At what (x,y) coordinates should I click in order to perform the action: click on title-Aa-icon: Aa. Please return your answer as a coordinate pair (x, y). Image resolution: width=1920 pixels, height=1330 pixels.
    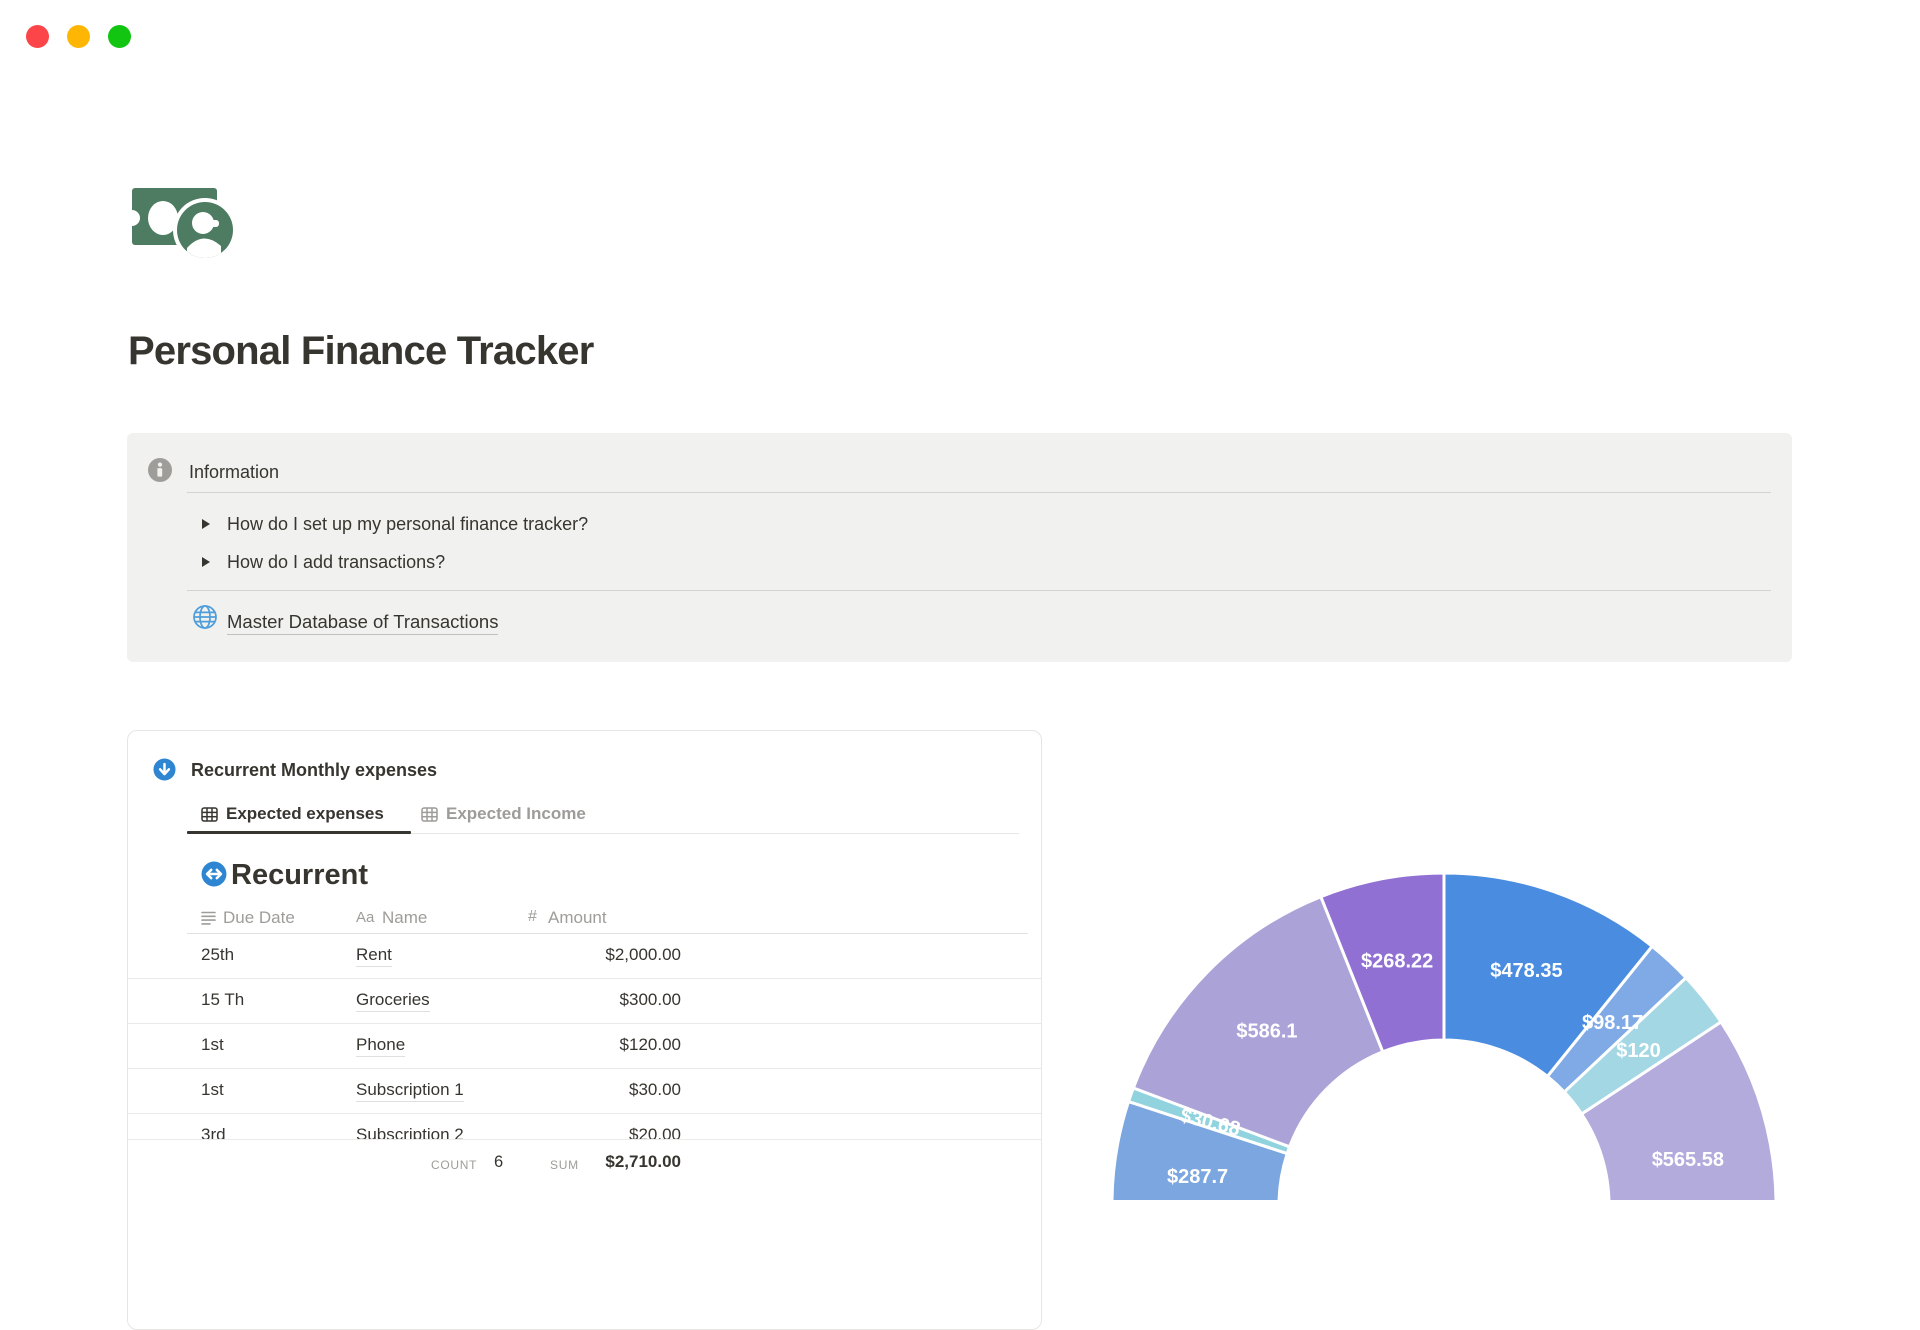
    Looking at the image, I should click on (365, 917).